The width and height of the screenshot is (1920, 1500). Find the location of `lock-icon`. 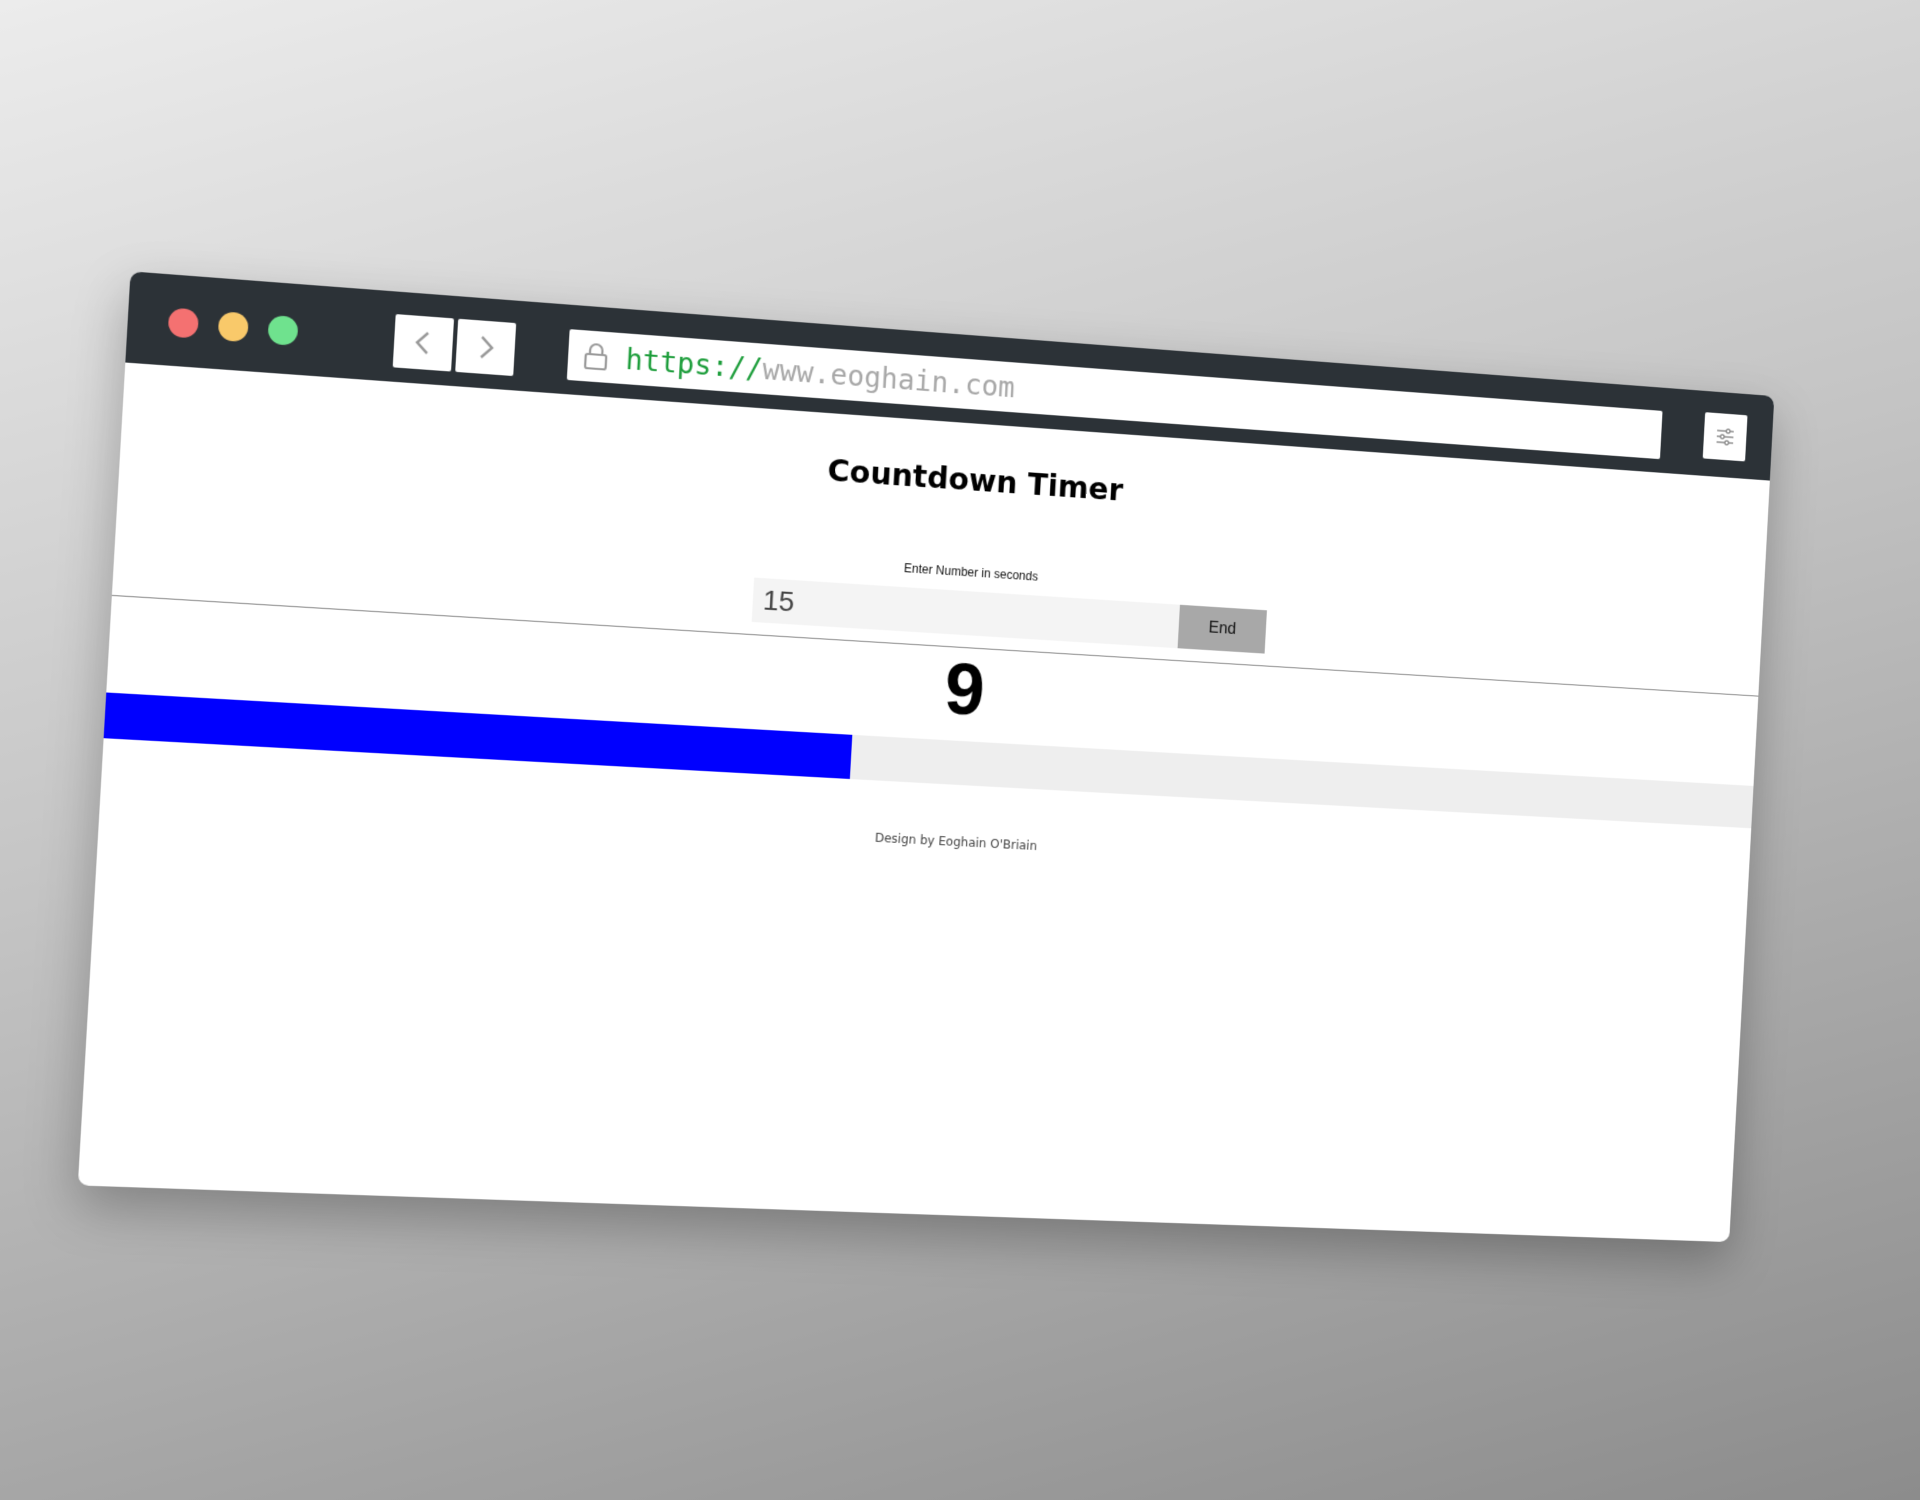

lock-icon is located at coordinates (596, 356).